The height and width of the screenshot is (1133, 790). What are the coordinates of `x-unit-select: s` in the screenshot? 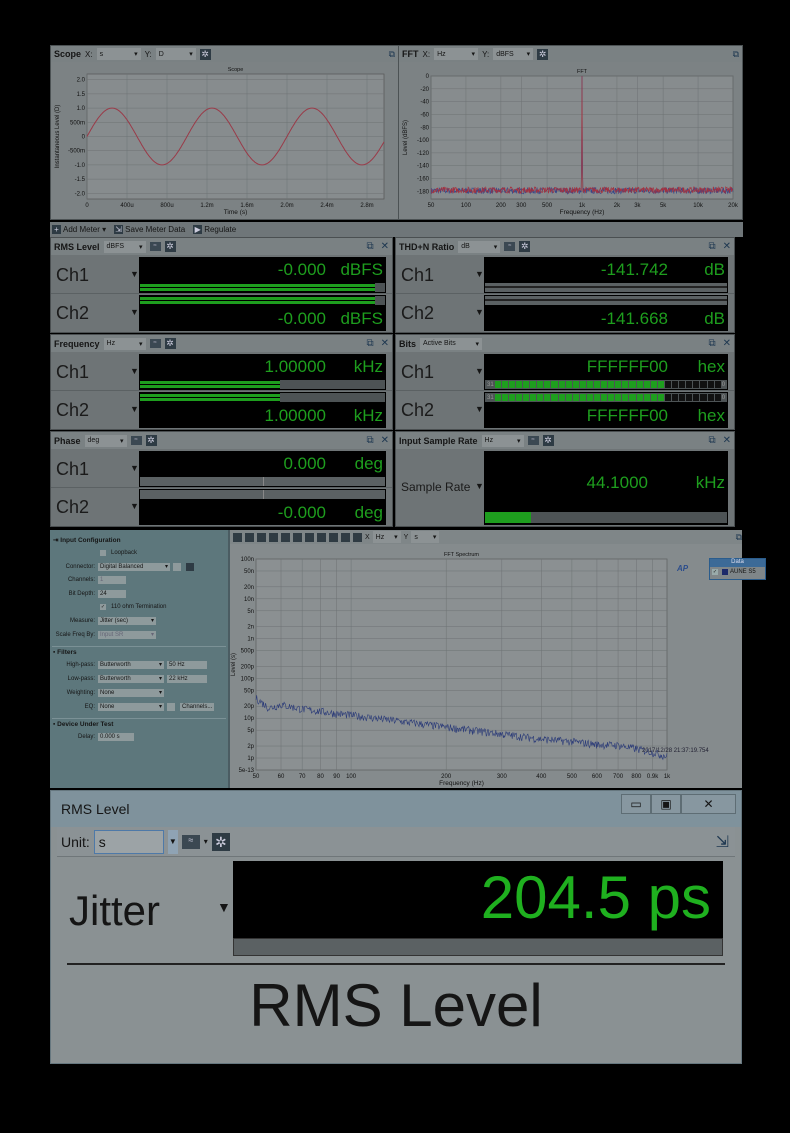 It's located at (118, 54).